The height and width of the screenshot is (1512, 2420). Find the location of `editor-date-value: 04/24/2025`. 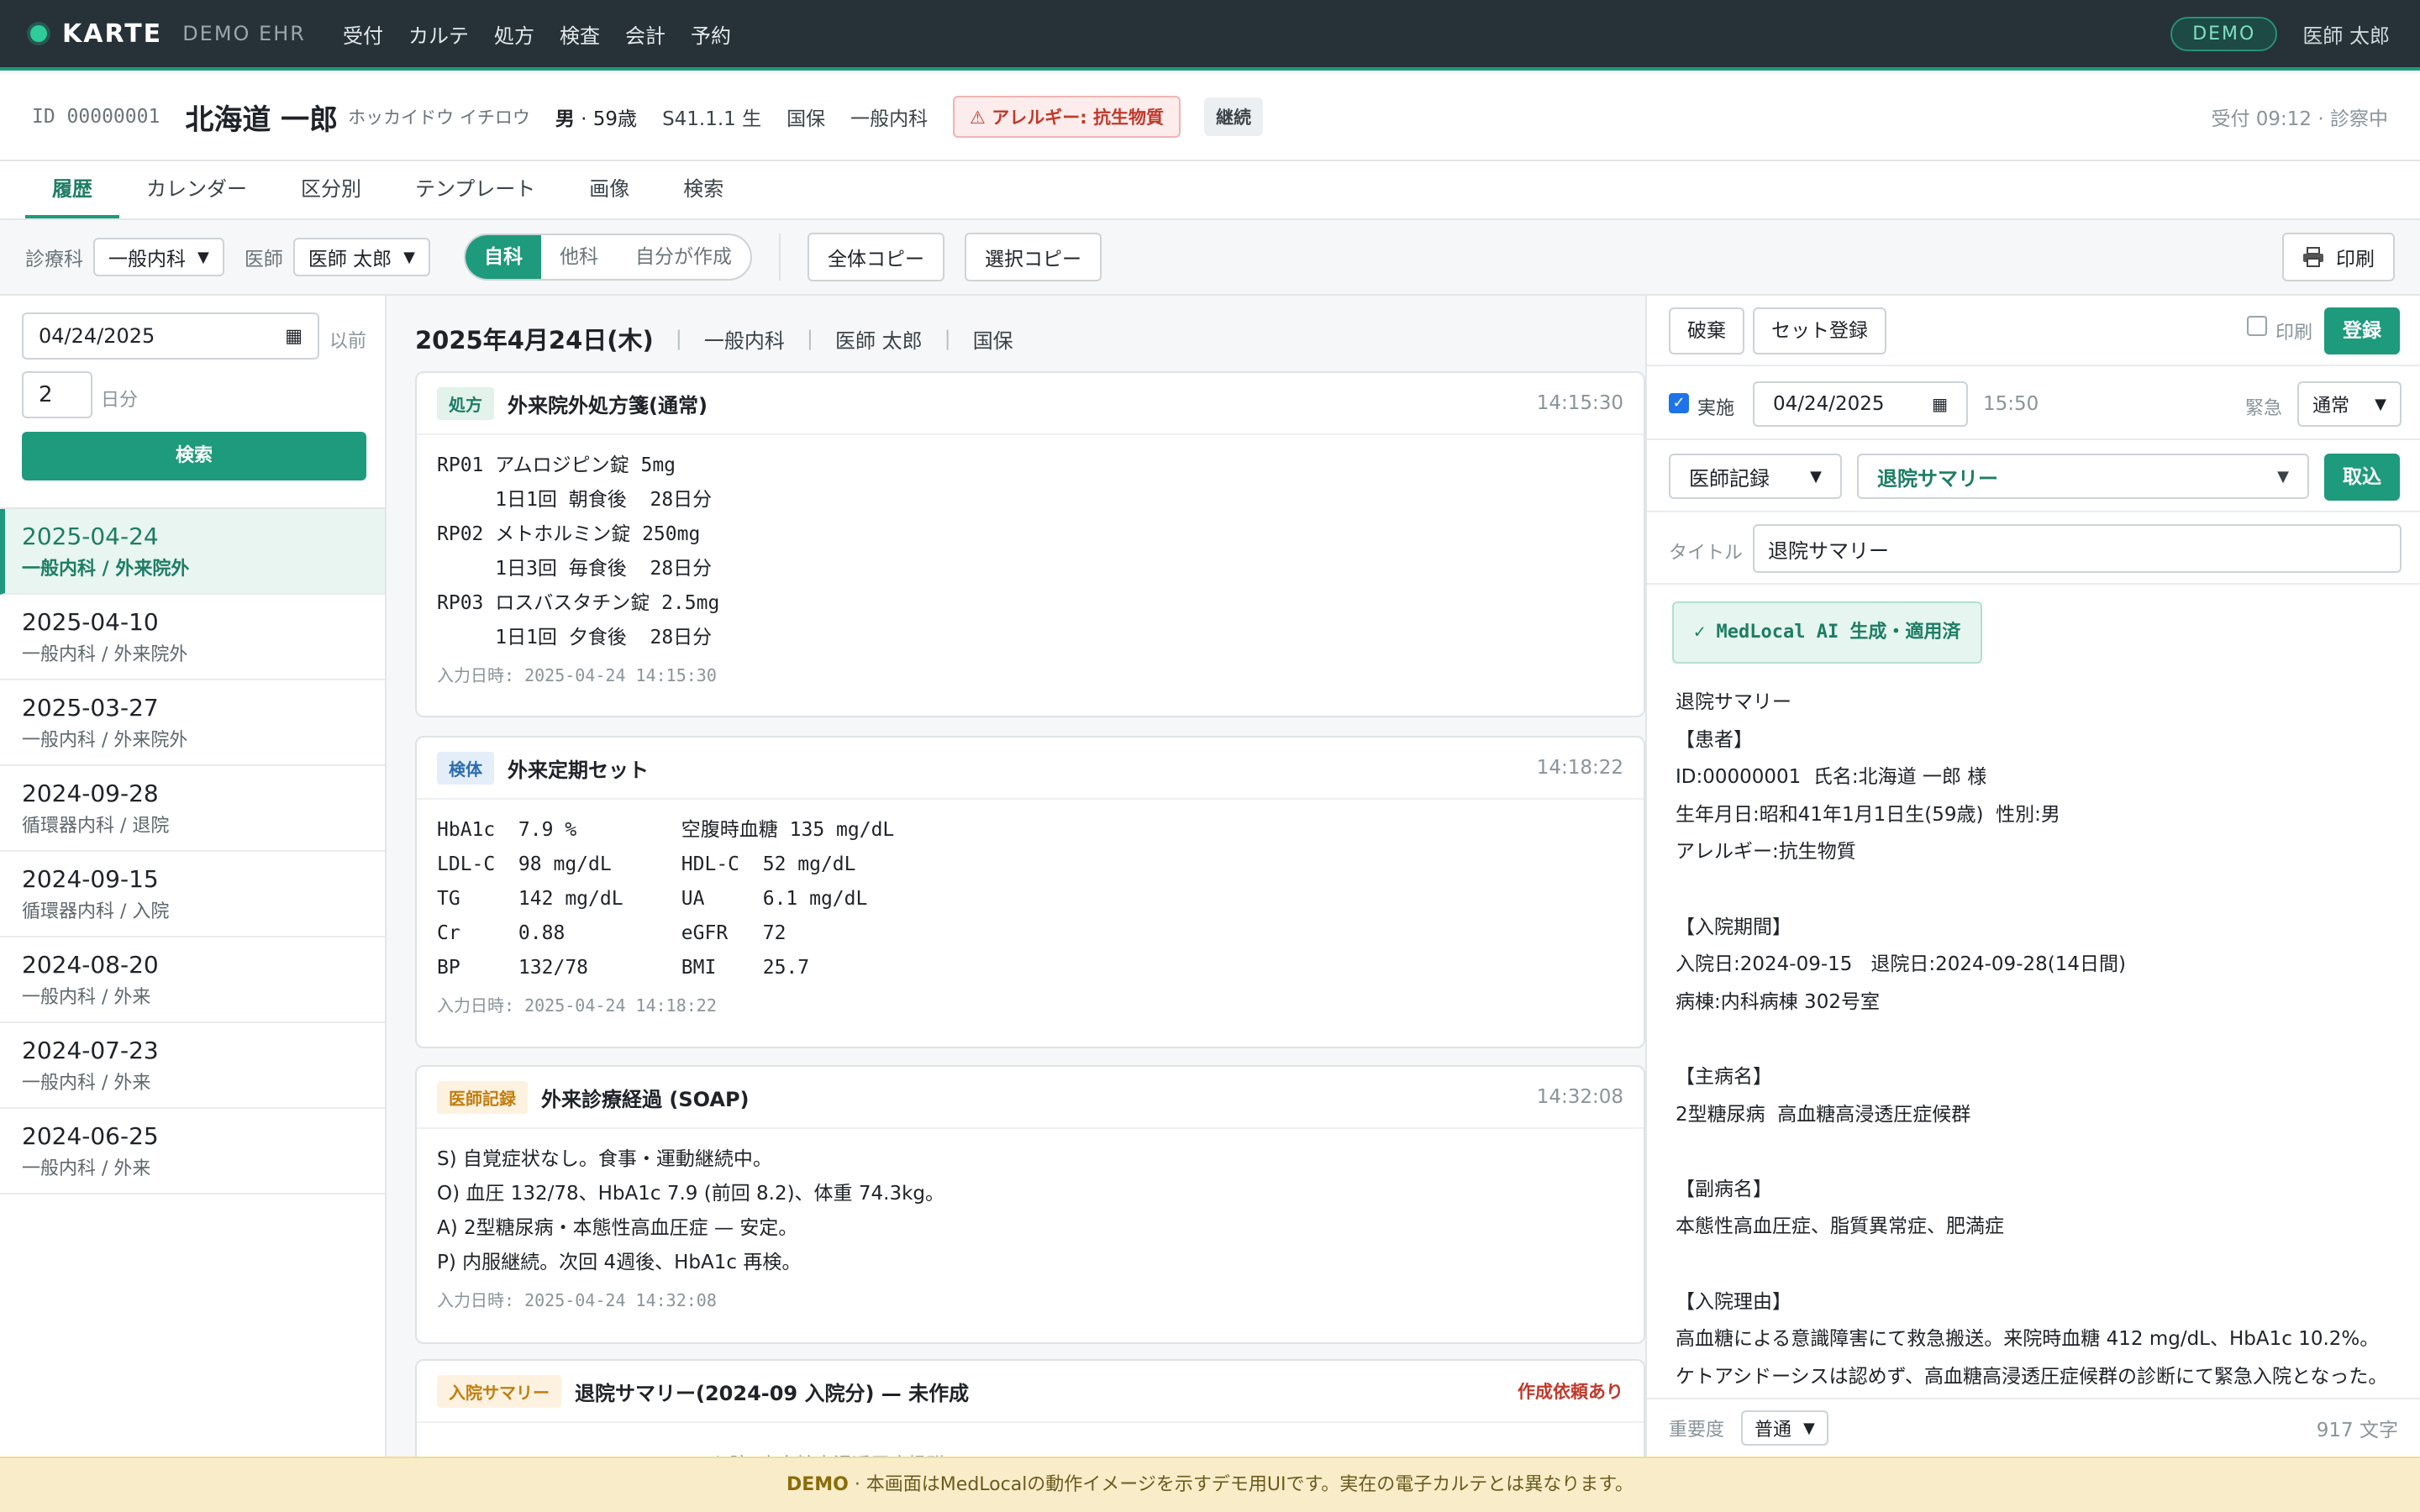

editor-date-value: 04/24/2025 is located at coordinates (1829, 404).